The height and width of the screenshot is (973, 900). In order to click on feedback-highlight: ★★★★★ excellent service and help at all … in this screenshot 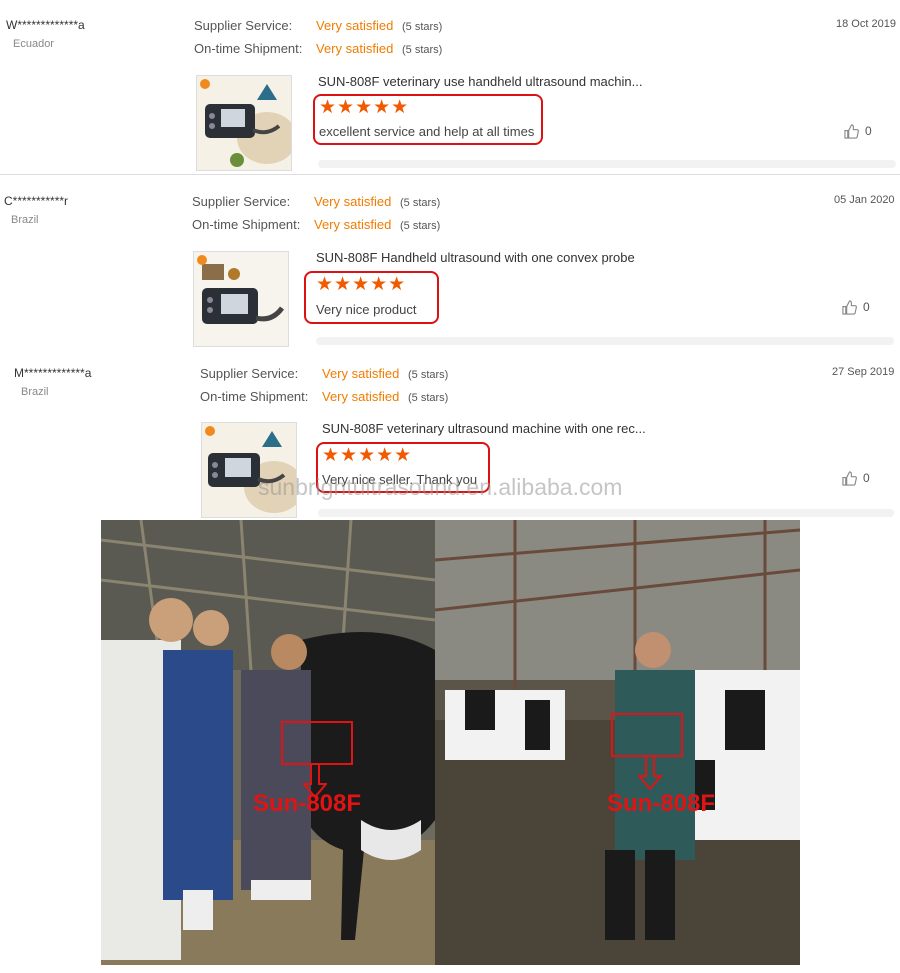, I will do `click(428, 119)`.